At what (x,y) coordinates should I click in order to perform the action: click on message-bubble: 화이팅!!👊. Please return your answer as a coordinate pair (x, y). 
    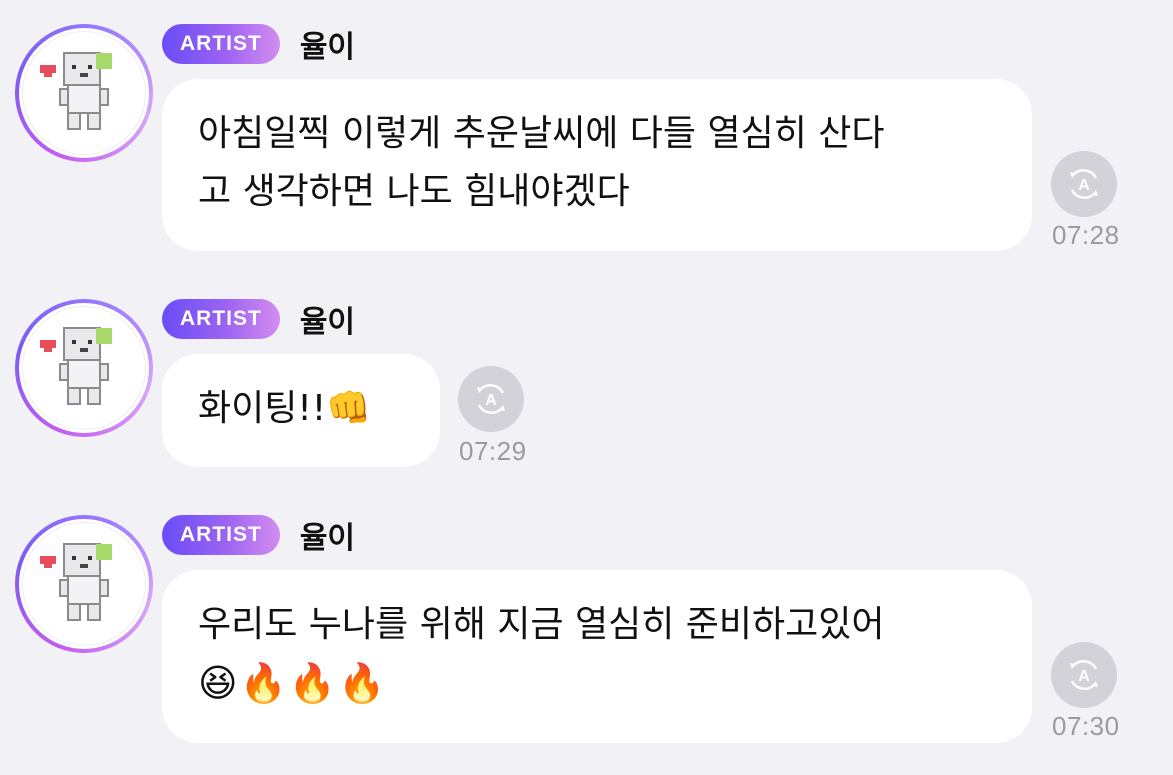
    Looking at the image, I should click on (301, 410).